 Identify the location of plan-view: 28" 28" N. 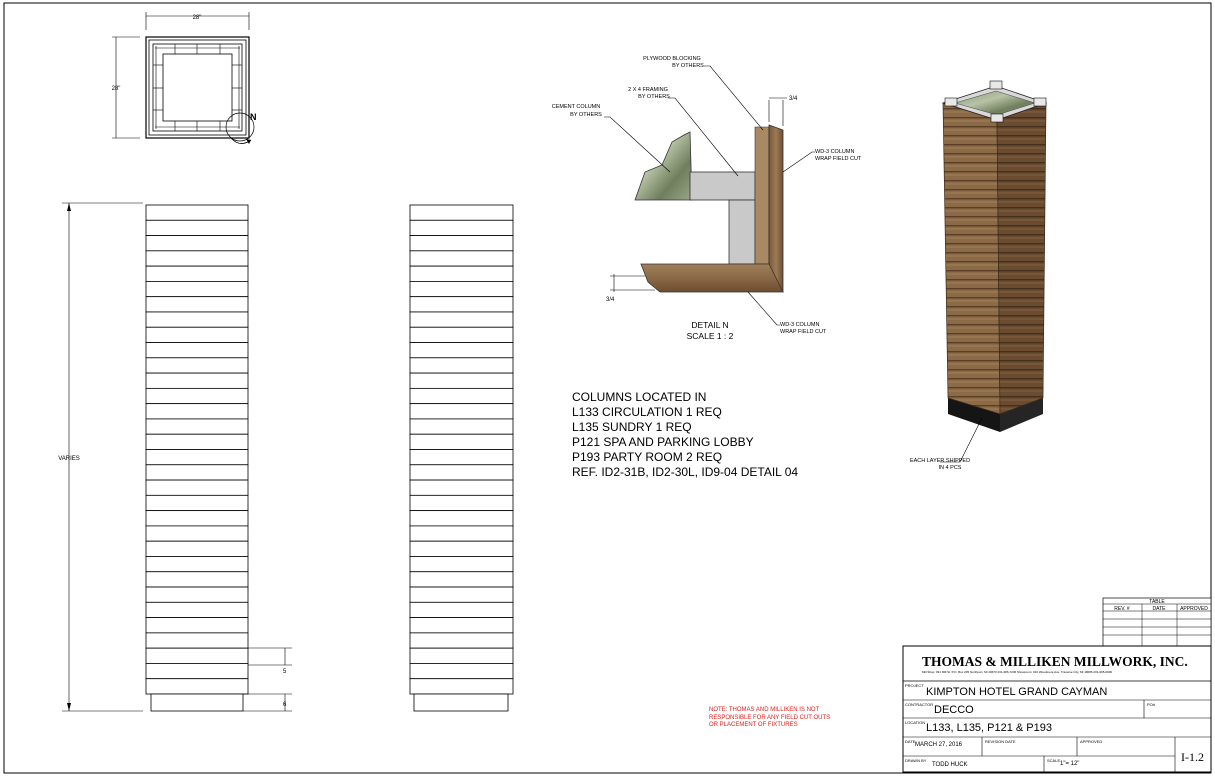
(184, 78).